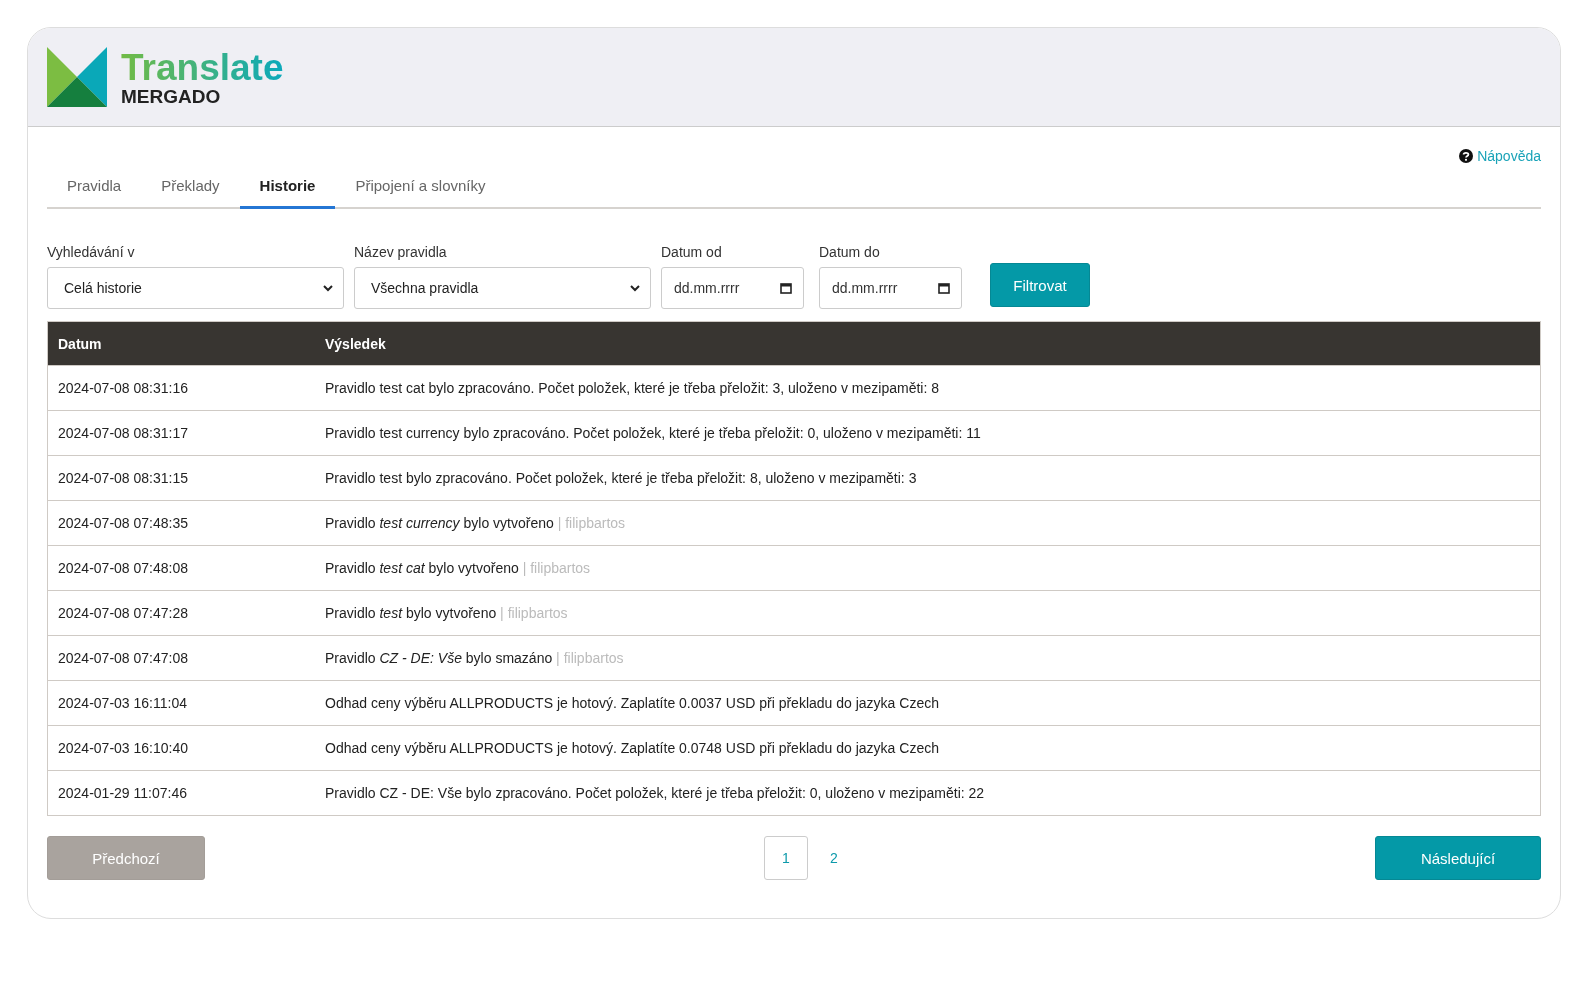 The width and height of the screenshot is (1592, 997). Describe the element at coordinates (181, 343) in the screenshot. I see `column-header: Datum` at that location.